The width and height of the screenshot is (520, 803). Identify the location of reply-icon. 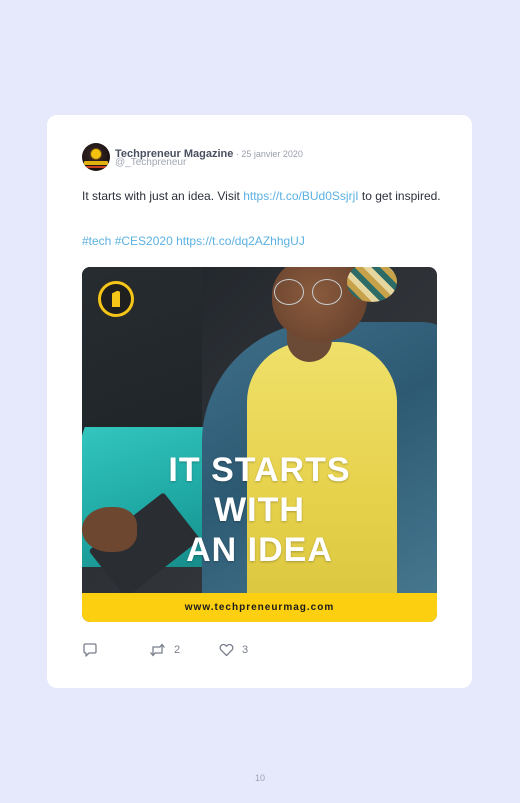
(90, 650).